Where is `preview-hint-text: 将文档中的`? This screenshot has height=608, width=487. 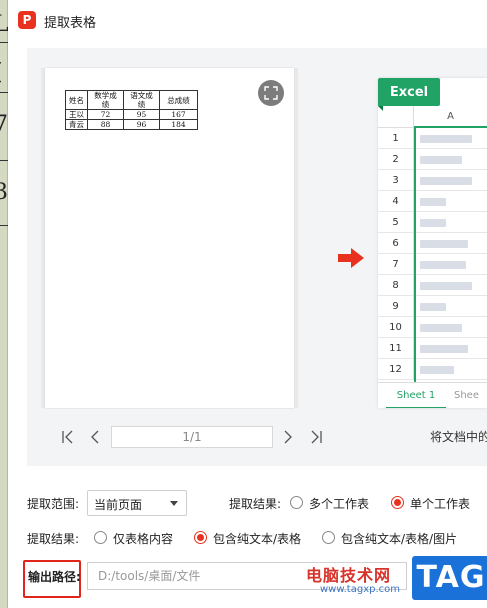 preview-hint-text: 将文档中的 is located at coordinates (458, 437).